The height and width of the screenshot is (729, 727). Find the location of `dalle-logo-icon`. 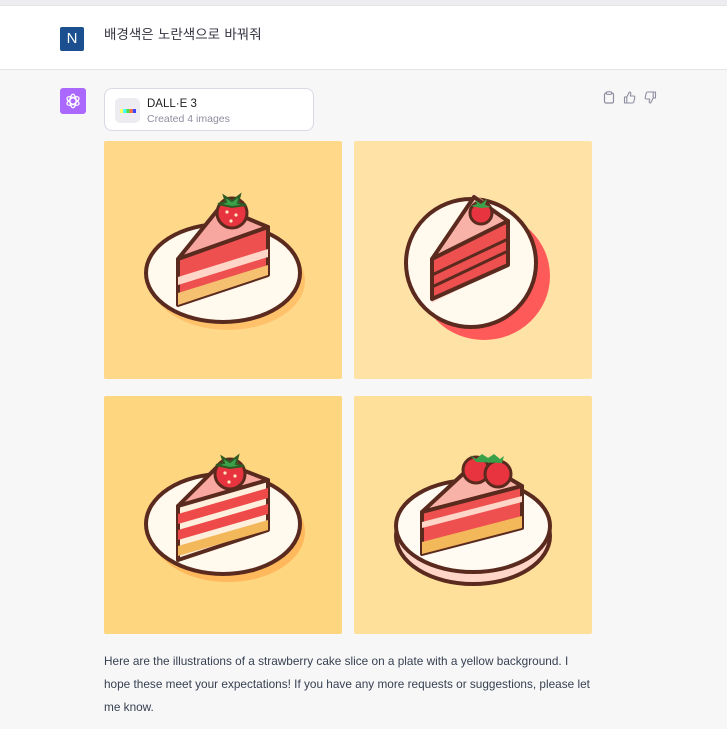

dalle-logo-icon is located at coordinates (127, 110).